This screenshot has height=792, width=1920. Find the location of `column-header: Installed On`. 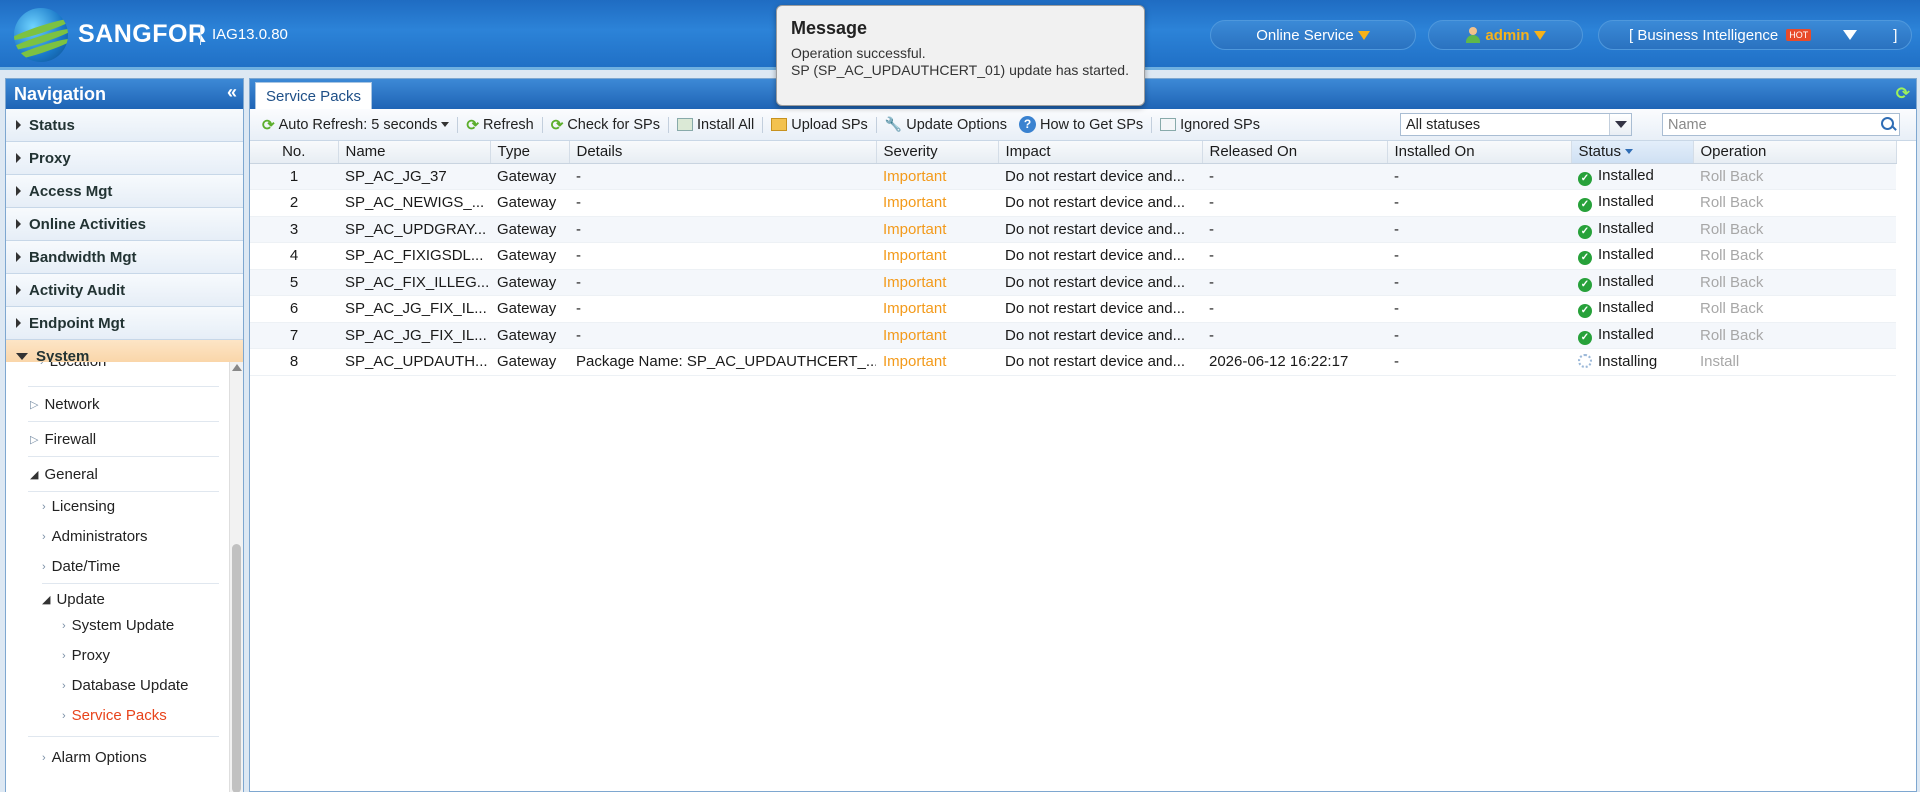

column-header: Installed On is located at coordinates (1479, 152).